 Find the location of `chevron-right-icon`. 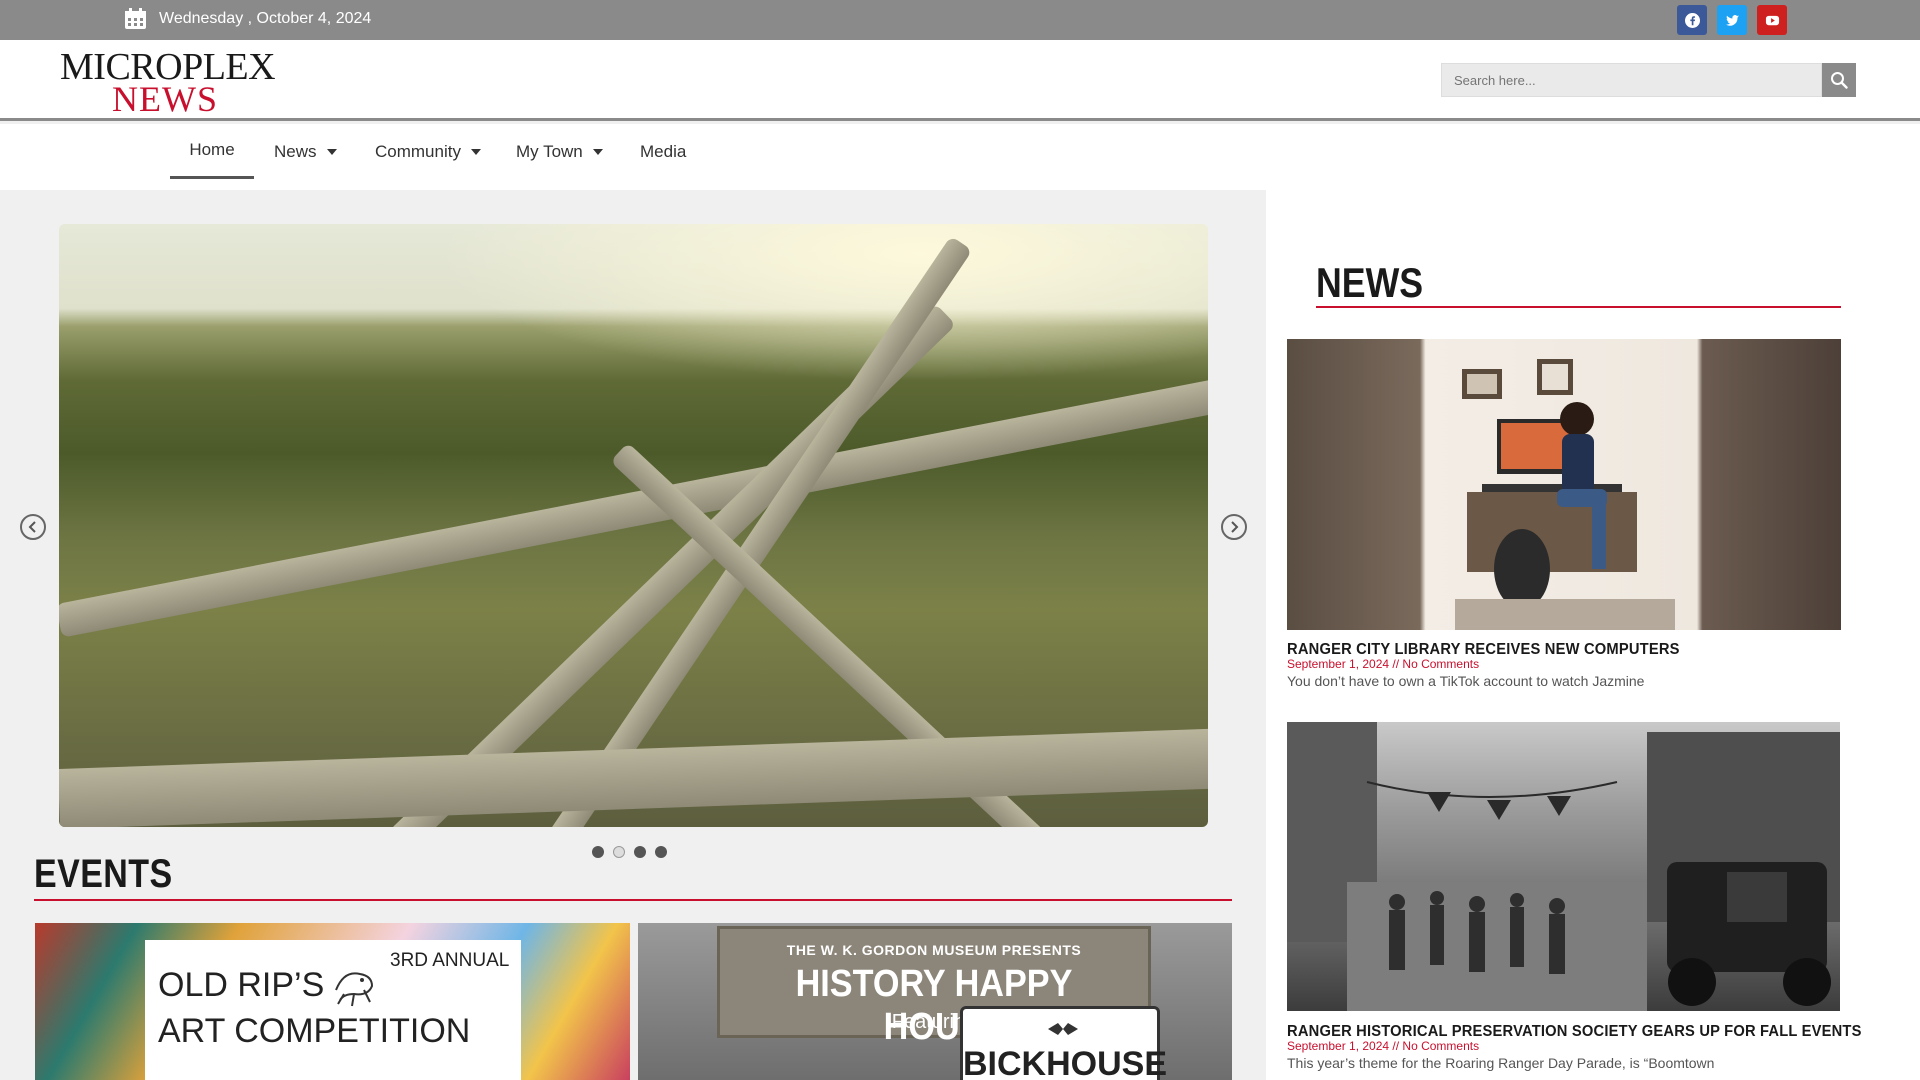

chevron-right-icon is located at coordinates (1235, 527).